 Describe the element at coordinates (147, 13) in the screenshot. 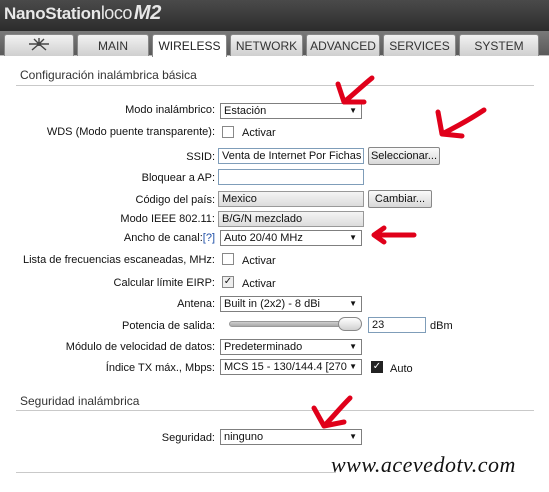

I see `brand-version: M2` at that location.